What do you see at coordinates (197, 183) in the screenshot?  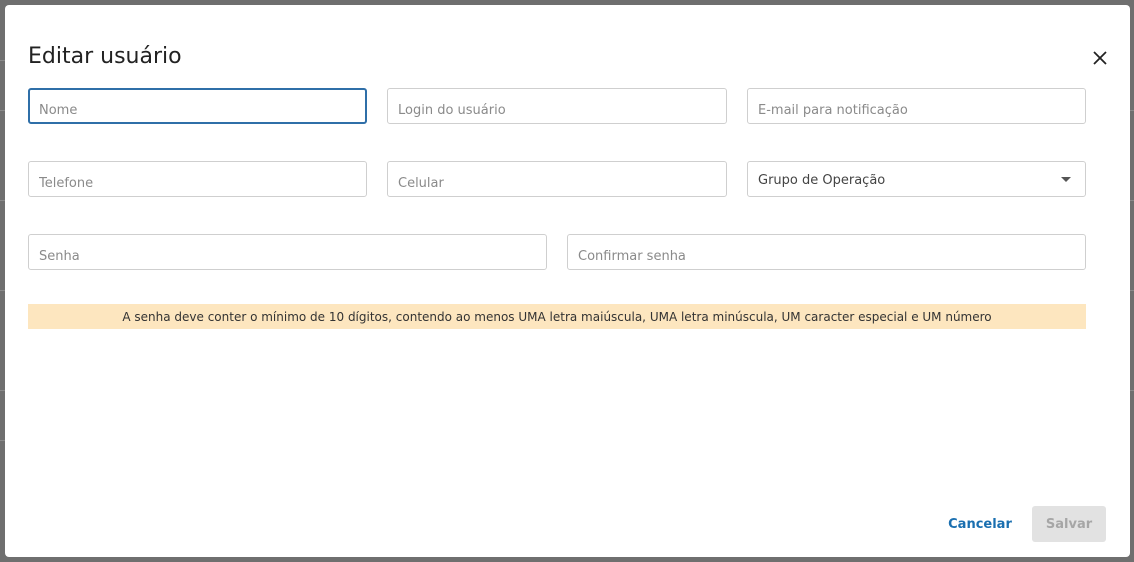 I see `phone-input` at bounding box center [197, 183].